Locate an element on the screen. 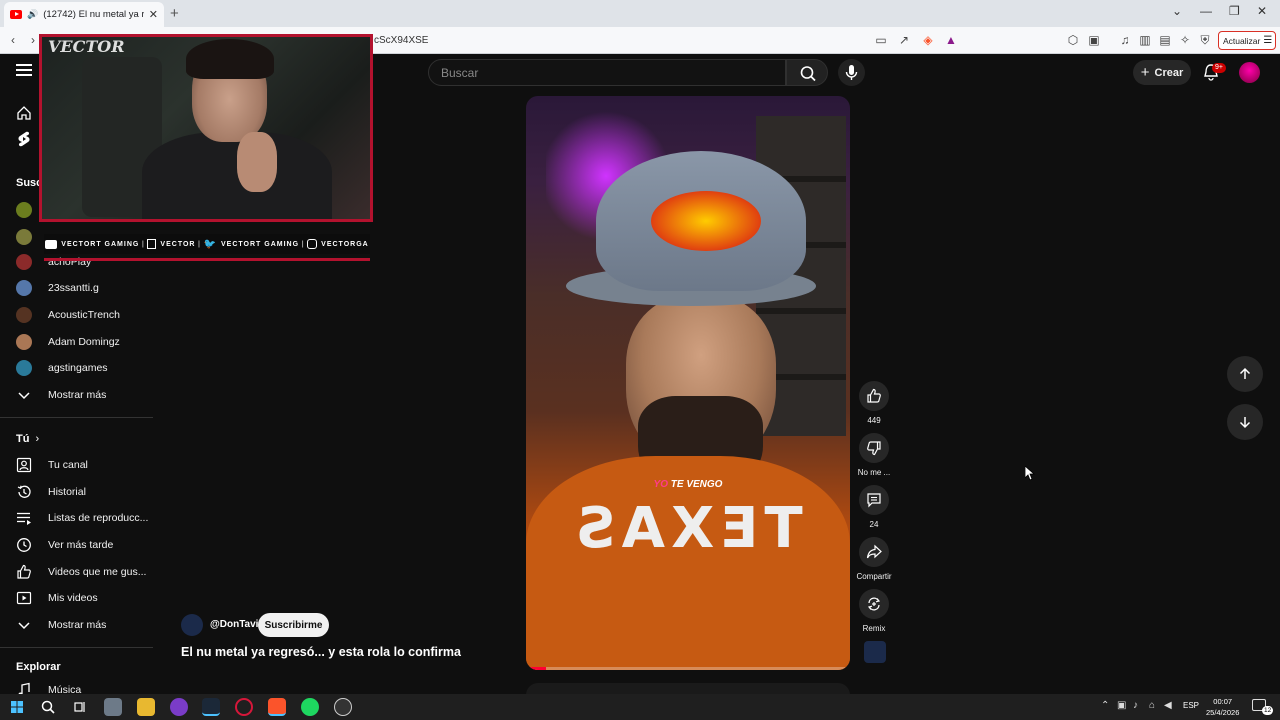 The width and height of the screenshot is (1280, 720). share-arrow-icon is located at coordinates (874, 551).